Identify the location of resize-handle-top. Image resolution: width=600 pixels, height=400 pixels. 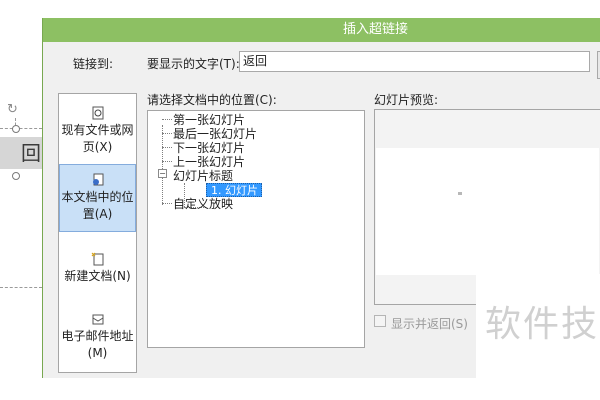
(16, 129).